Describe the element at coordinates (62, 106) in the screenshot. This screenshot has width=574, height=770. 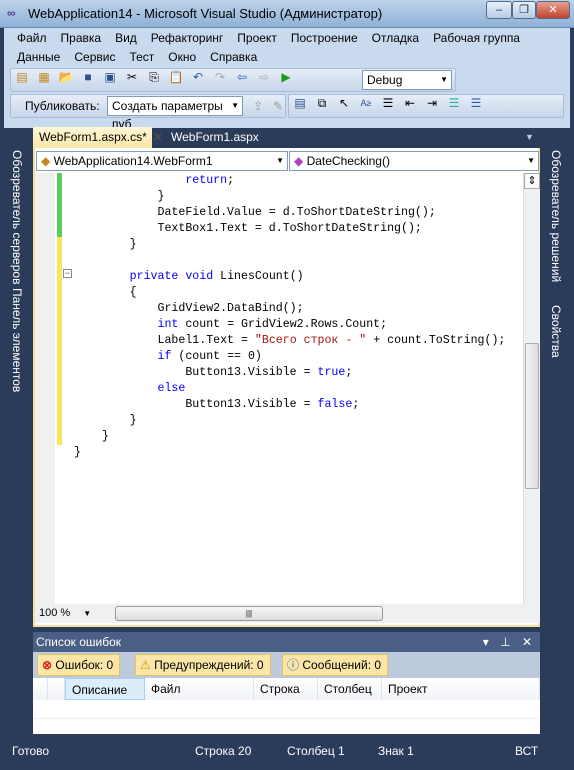
I see `publish-label: Публиковать:` at that location.